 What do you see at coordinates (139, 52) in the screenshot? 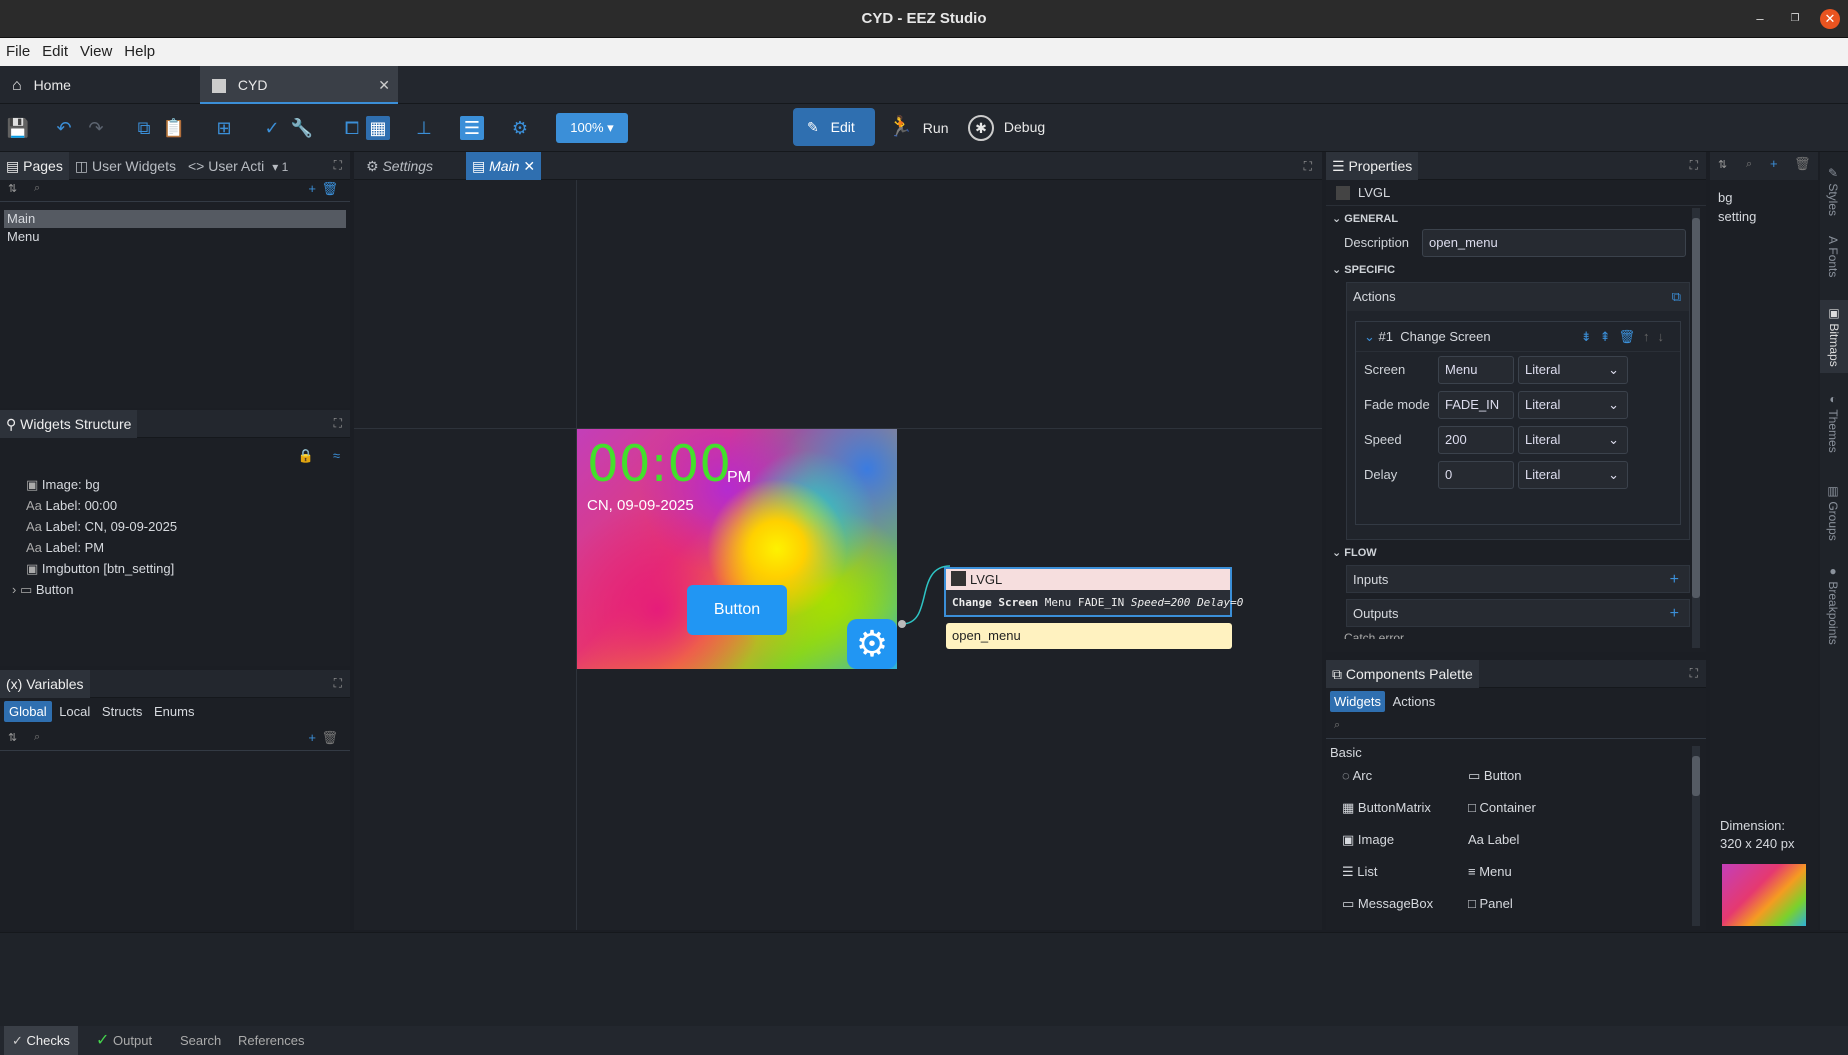
I see `menu-help: Help` at bounding box center [139, 52].